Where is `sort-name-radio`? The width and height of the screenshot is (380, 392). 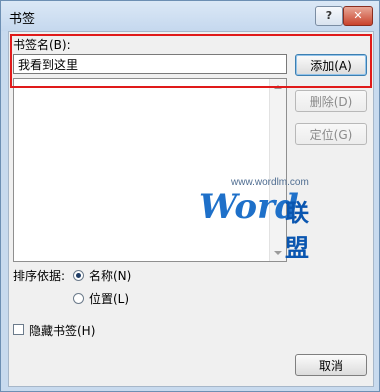 sort-name-radio is located at coordinates (78, 275).